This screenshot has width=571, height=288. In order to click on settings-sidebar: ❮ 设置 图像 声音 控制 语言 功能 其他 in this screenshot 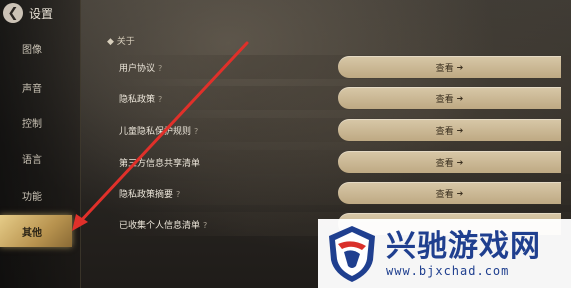, I will do `click(40, 144)`.